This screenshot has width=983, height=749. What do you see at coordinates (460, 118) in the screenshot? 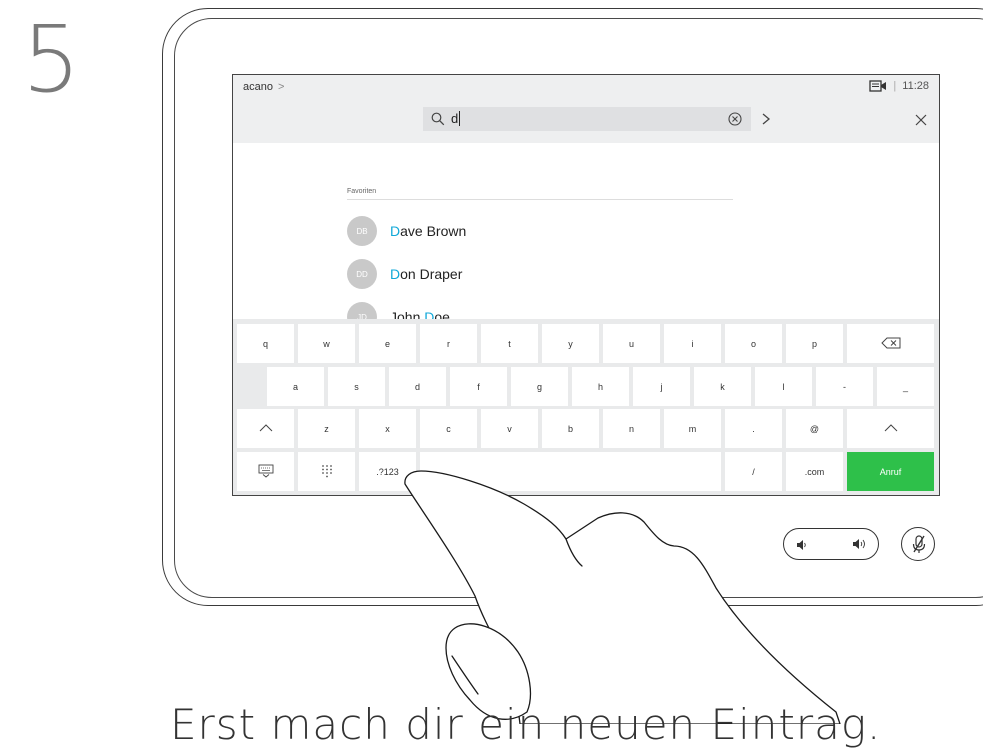
I see `text-caret` at bounding box center [460, 118].